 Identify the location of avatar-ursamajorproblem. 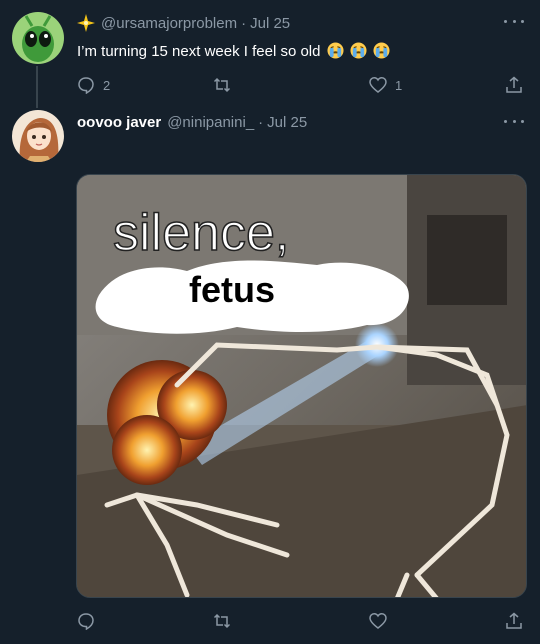
(38, 38).